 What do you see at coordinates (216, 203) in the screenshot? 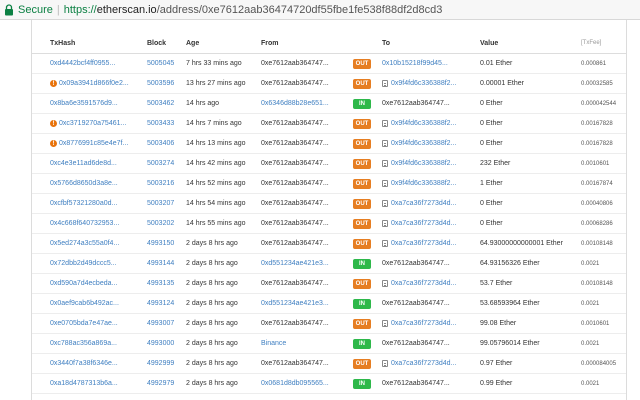
I see `age-text: 14 hrs 54 mins ago` at bounding box center [216, 203].